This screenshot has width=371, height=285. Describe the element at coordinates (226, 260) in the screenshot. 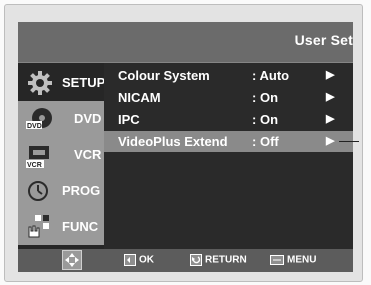

I see `return-label: RETURN` at that location.